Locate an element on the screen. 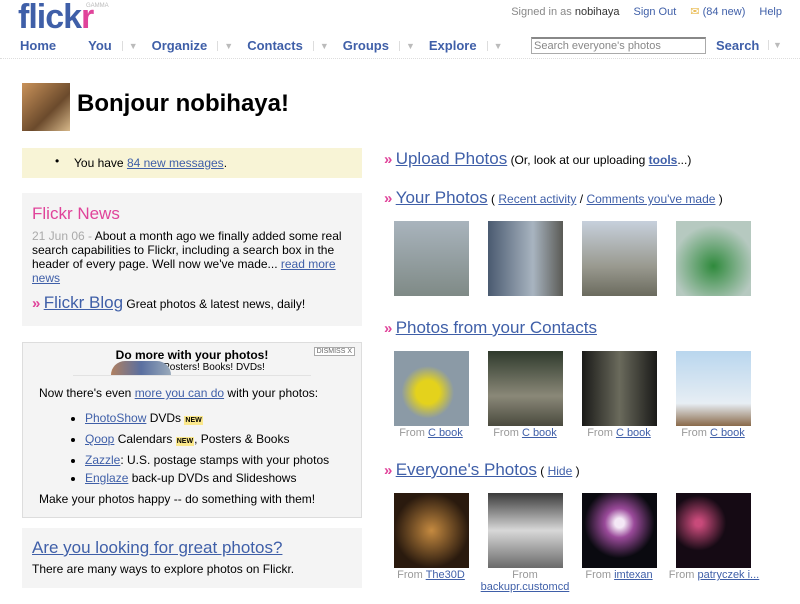 Image resolution: width=800 pixels, height=604 pixels. recent-activity-link: Recent activity is located at coordinates (537, 199).